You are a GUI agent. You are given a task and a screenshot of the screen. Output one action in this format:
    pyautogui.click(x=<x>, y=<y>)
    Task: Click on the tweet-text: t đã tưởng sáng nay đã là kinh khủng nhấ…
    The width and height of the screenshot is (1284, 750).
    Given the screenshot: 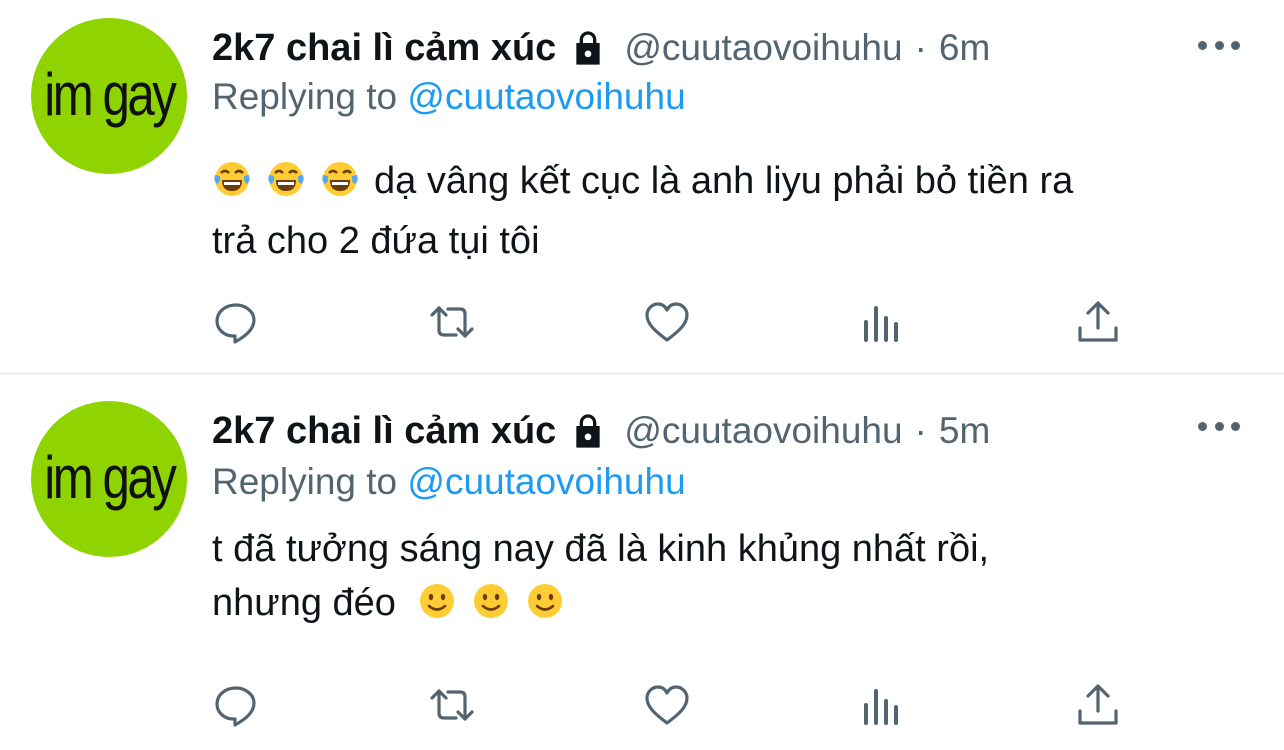 What is the action you would take?
    pyautogui.click(x=727, y=579)
    